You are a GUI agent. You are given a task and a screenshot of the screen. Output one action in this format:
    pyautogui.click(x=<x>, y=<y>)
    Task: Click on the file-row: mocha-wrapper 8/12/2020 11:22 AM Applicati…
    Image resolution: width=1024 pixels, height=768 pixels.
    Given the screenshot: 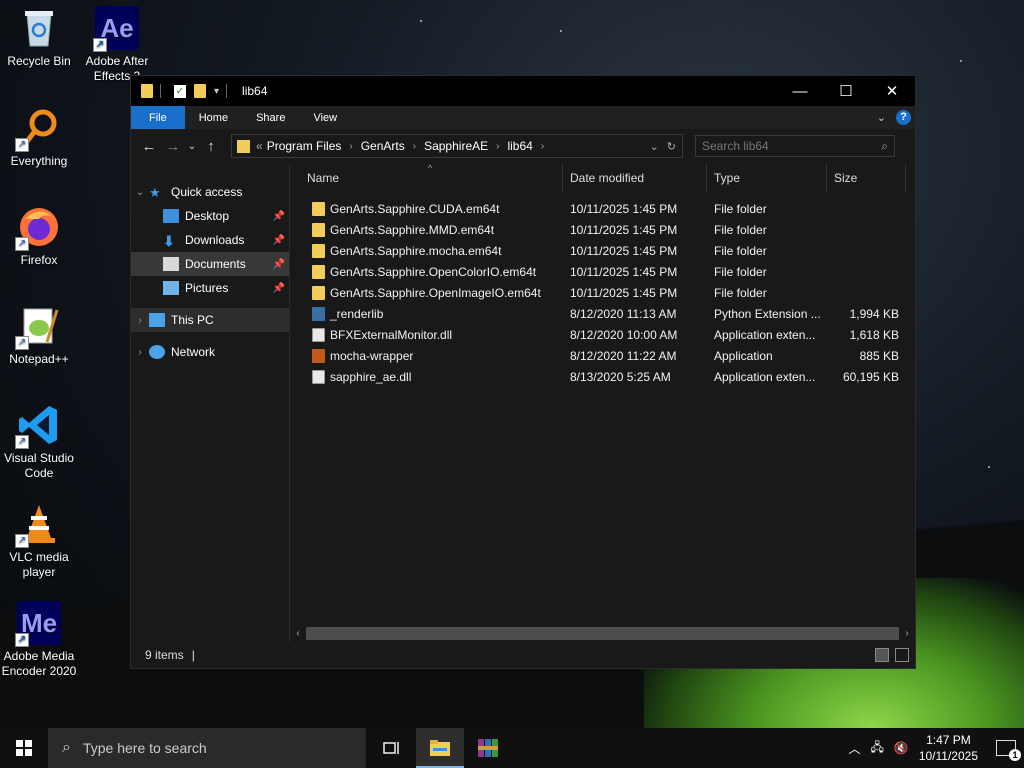 What is the action you would take?
    pyautogui.click(x=602, y=355)
    